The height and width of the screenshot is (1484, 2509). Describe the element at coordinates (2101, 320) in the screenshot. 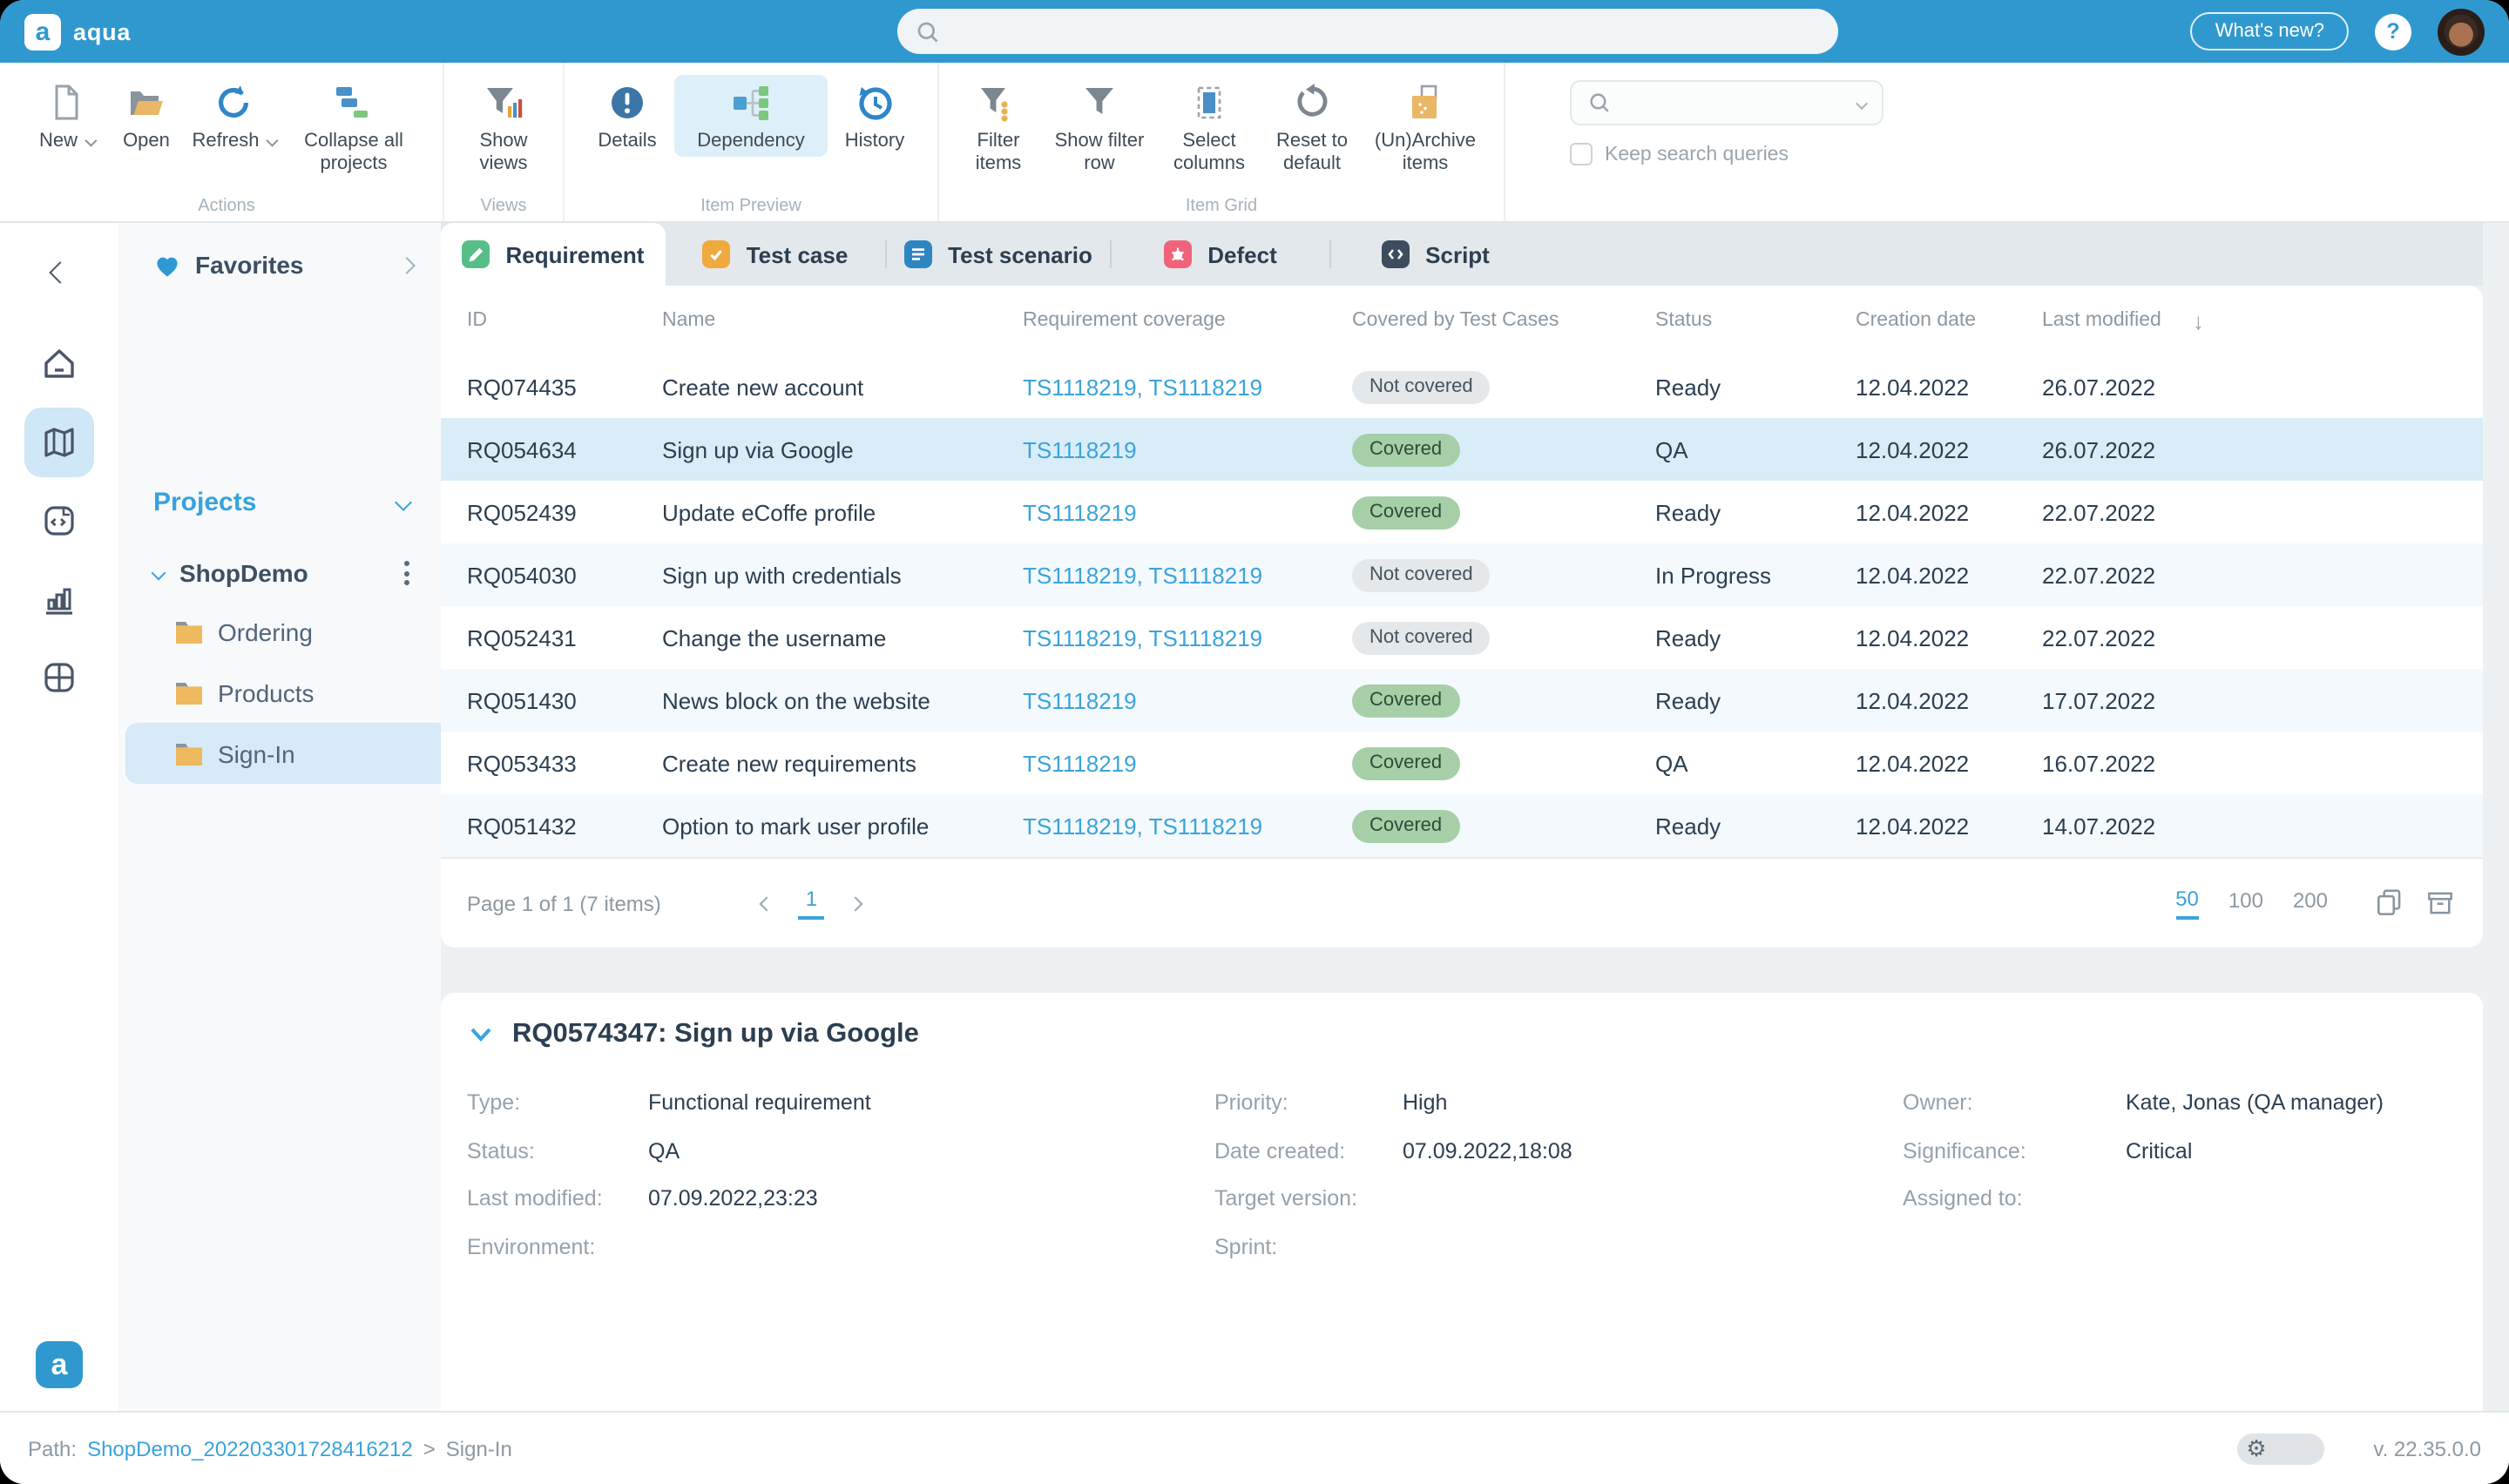

I see `col-modified: Last modified` at that location.